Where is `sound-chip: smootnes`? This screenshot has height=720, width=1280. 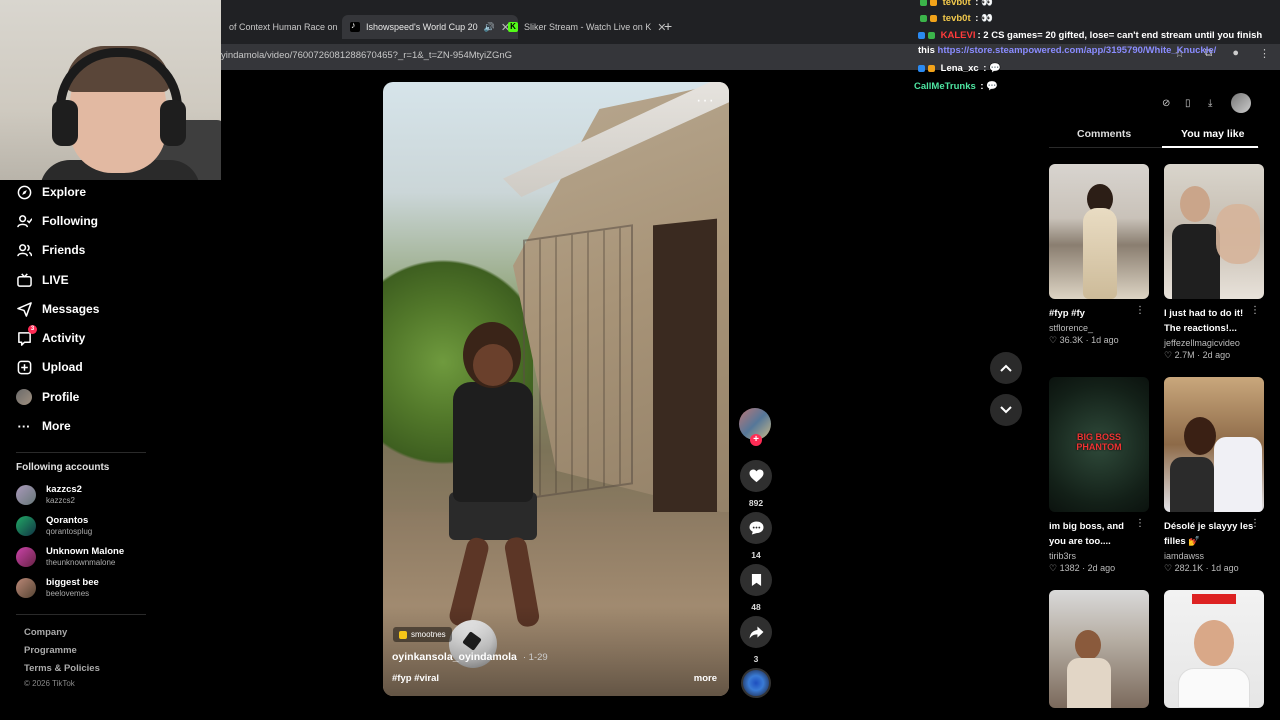
sound-chip: smootnes is located at coordinates (422, 634).